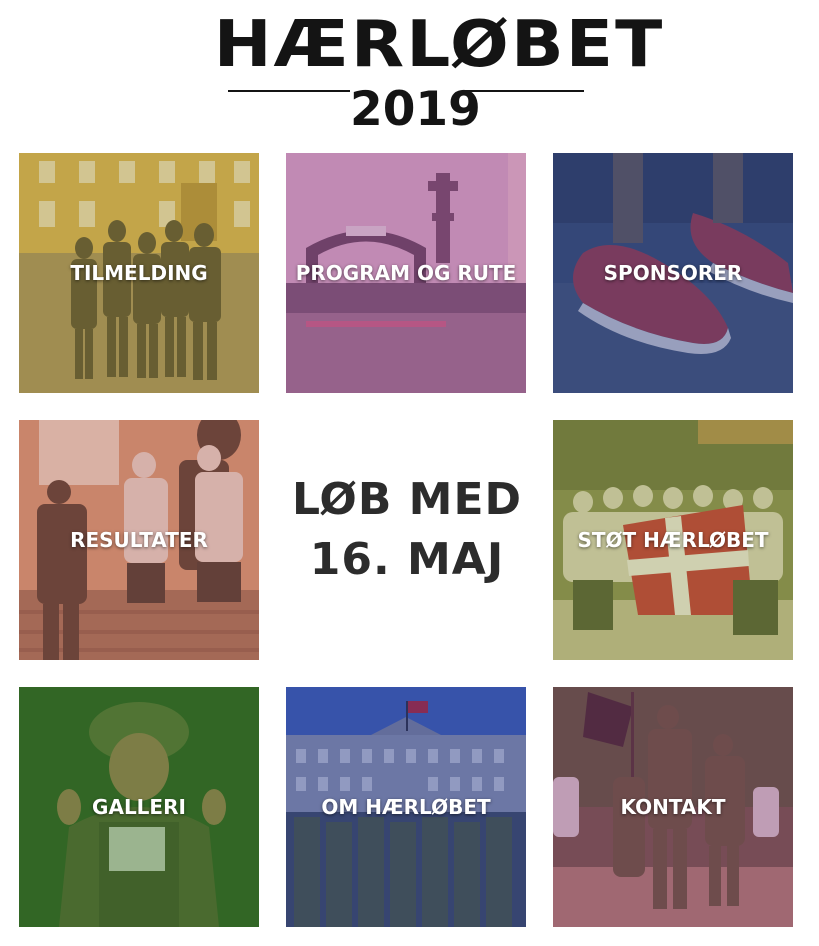 The height and width of the screenshot is (946, 819). I want to click on logo-year: 2019, so click(415, 109).